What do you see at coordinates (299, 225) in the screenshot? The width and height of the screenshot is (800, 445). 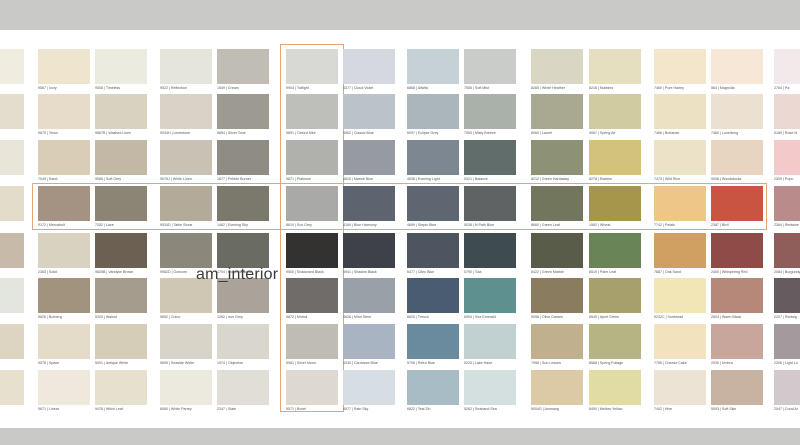 I see `swatch-label: 8610 | Sov Grey` at bounding box center [299, 225].